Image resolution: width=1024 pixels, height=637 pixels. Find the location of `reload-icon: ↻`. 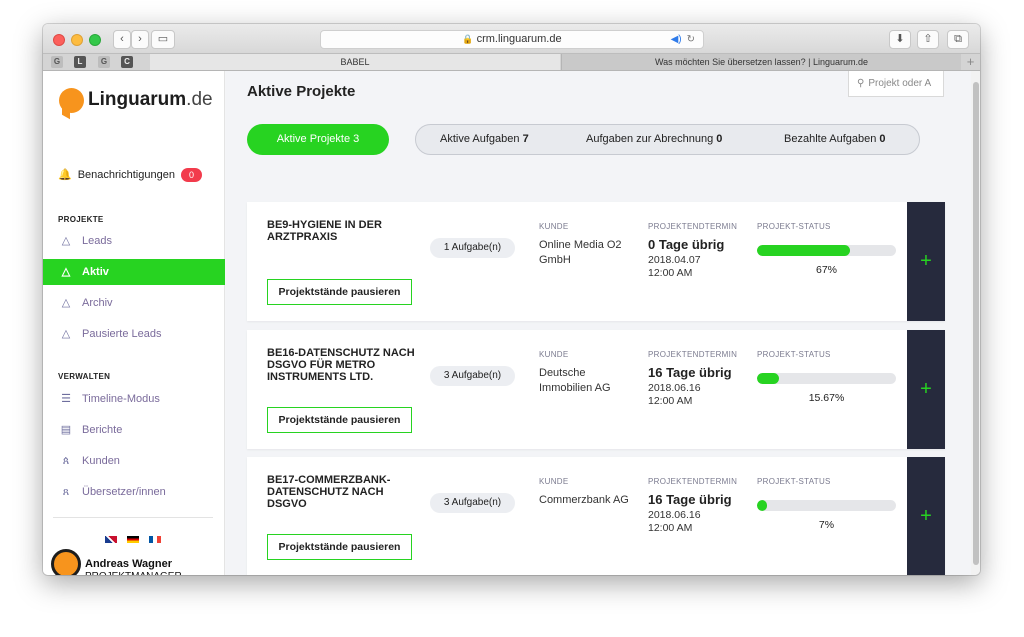

reload-icon: ↻ is located at coordinates (691, 39).